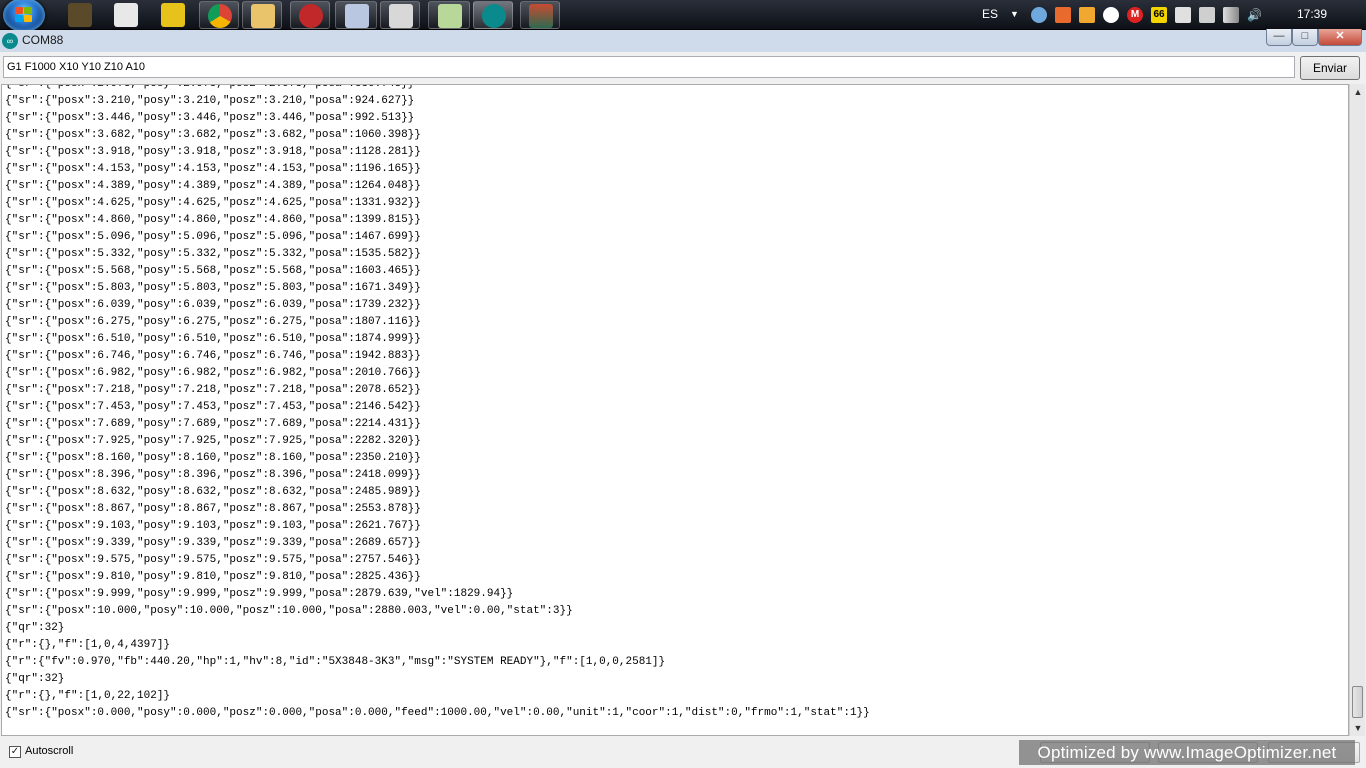 The image size is (1366, 768). I want to click on console-icon, so click(401, 16).